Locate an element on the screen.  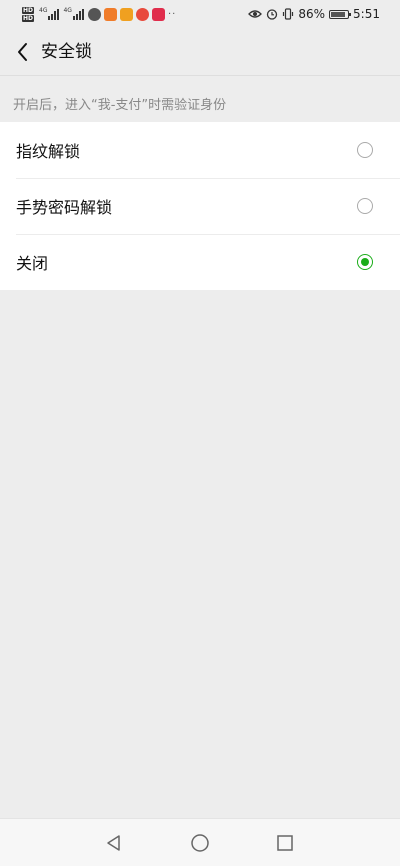
status-right: 86% 5:51 is located at coordinates (314, 14).